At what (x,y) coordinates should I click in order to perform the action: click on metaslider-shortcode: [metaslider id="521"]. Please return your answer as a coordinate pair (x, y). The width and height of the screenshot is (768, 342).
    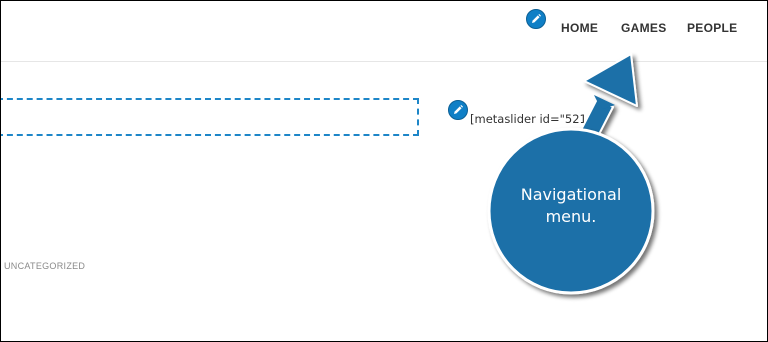
    Looking at the image, I should click on (533, 119).